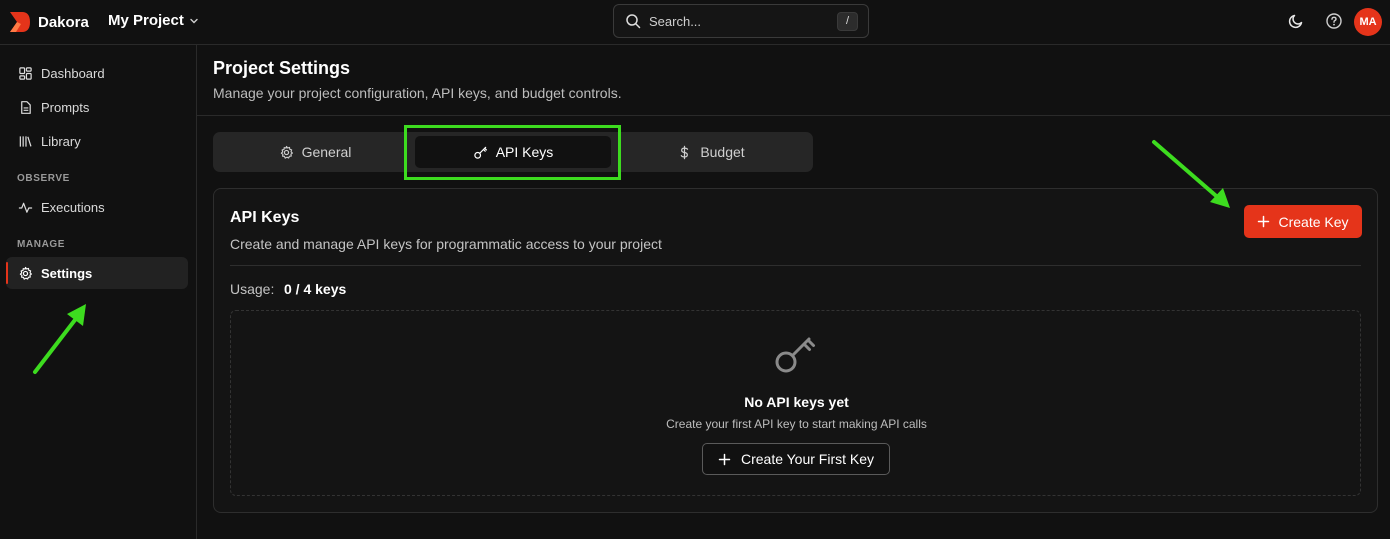 This screenshot has width=1390, height=539. I want to click on sidebar-item-executions: Executions, so click(97, 207).